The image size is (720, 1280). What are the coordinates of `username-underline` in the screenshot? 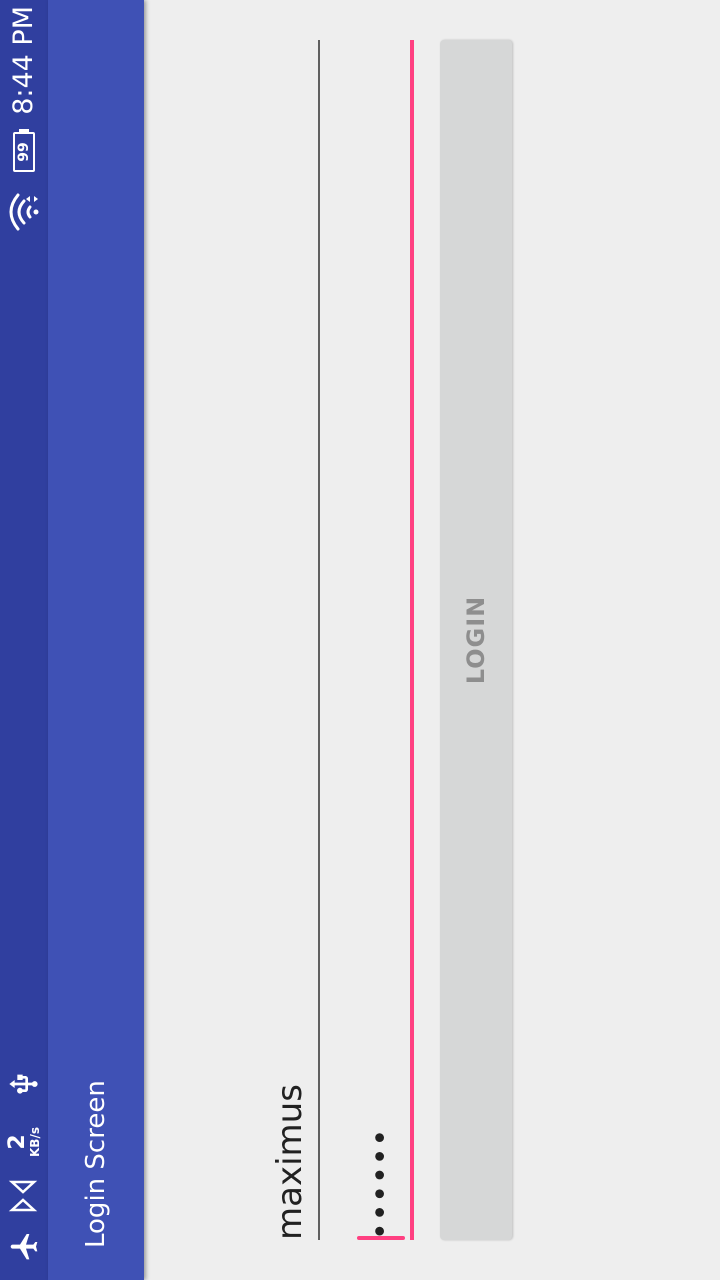 It's located at (319, 640).